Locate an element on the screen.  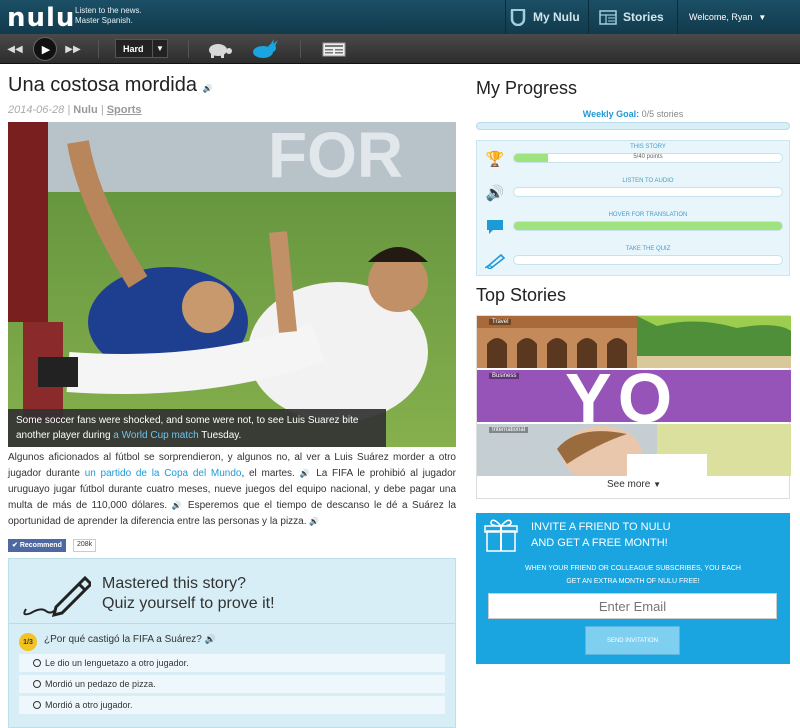
quiz-heading-line-2: Quiz yourself to prove it! is located at coordinates (188, 603).